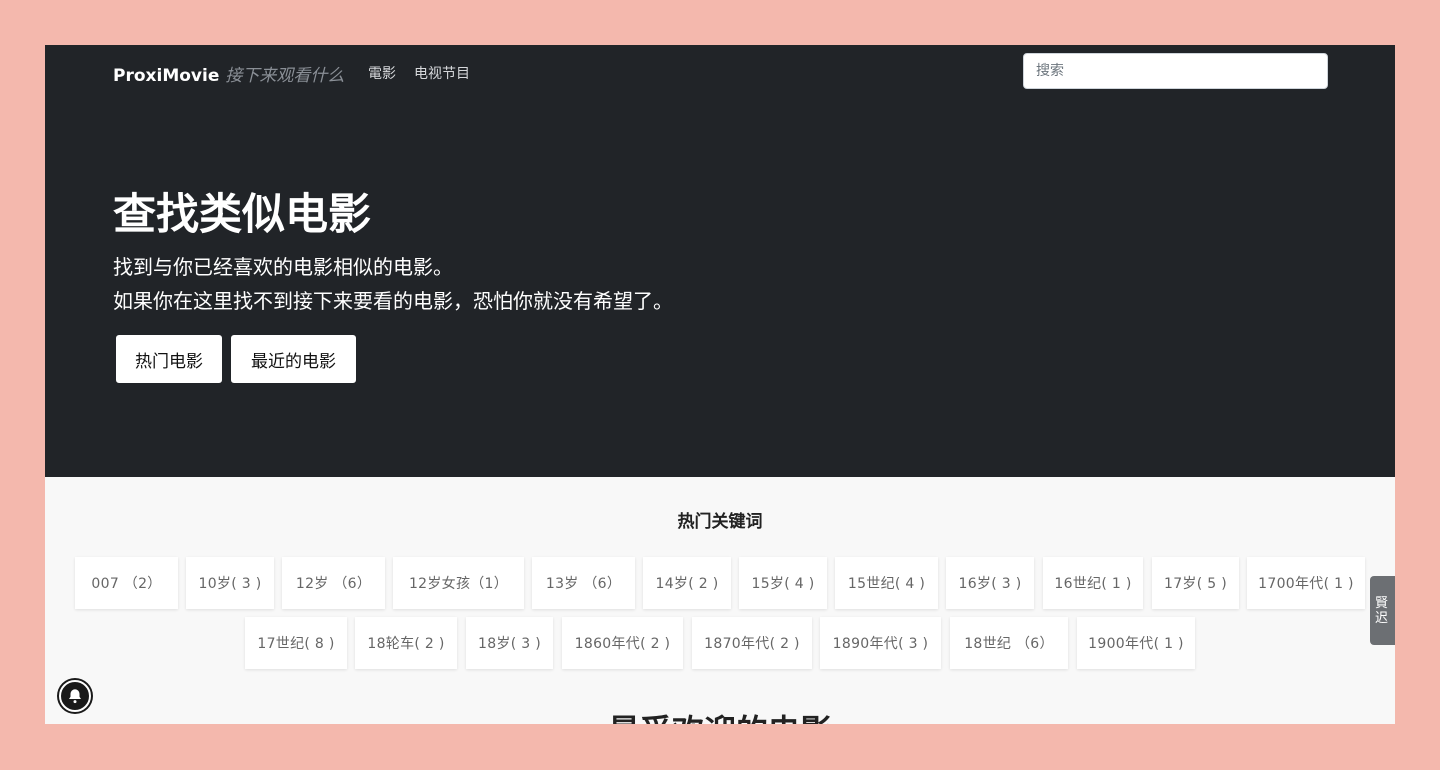  Describe the element at coordinates (285, 76) in the screenshot. I see `brand-tagline: 接下来观看什么` at that location.